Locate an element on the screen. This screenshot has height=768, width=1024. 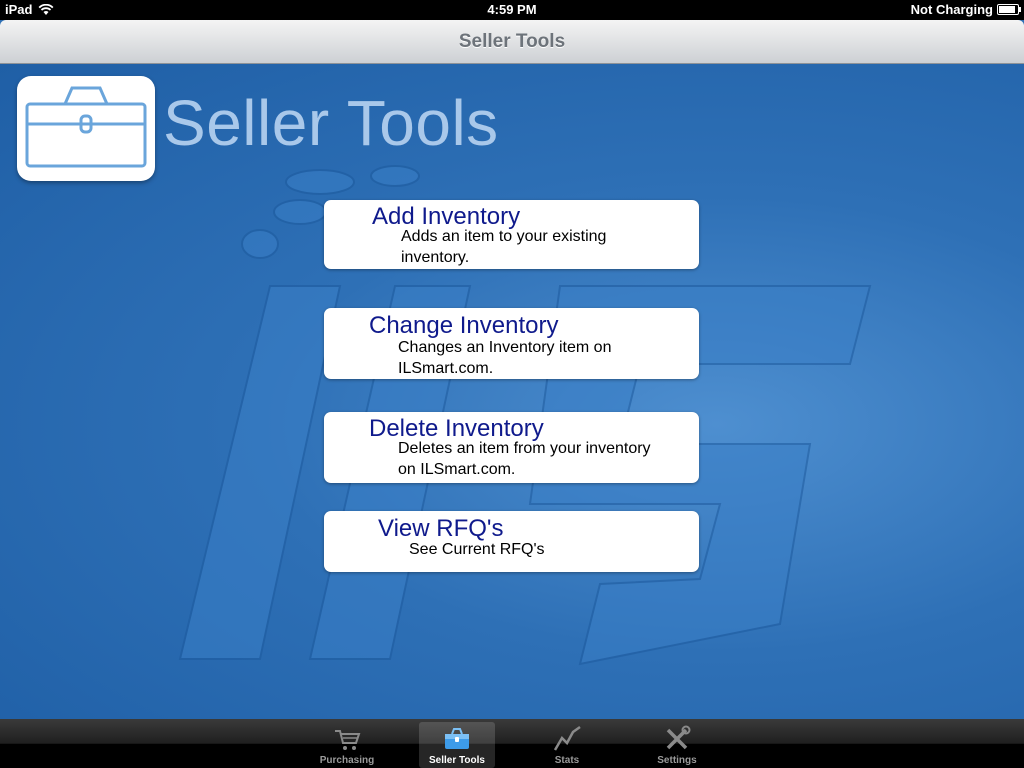
tab-stats: Stats is located at coordinates (567, 745).